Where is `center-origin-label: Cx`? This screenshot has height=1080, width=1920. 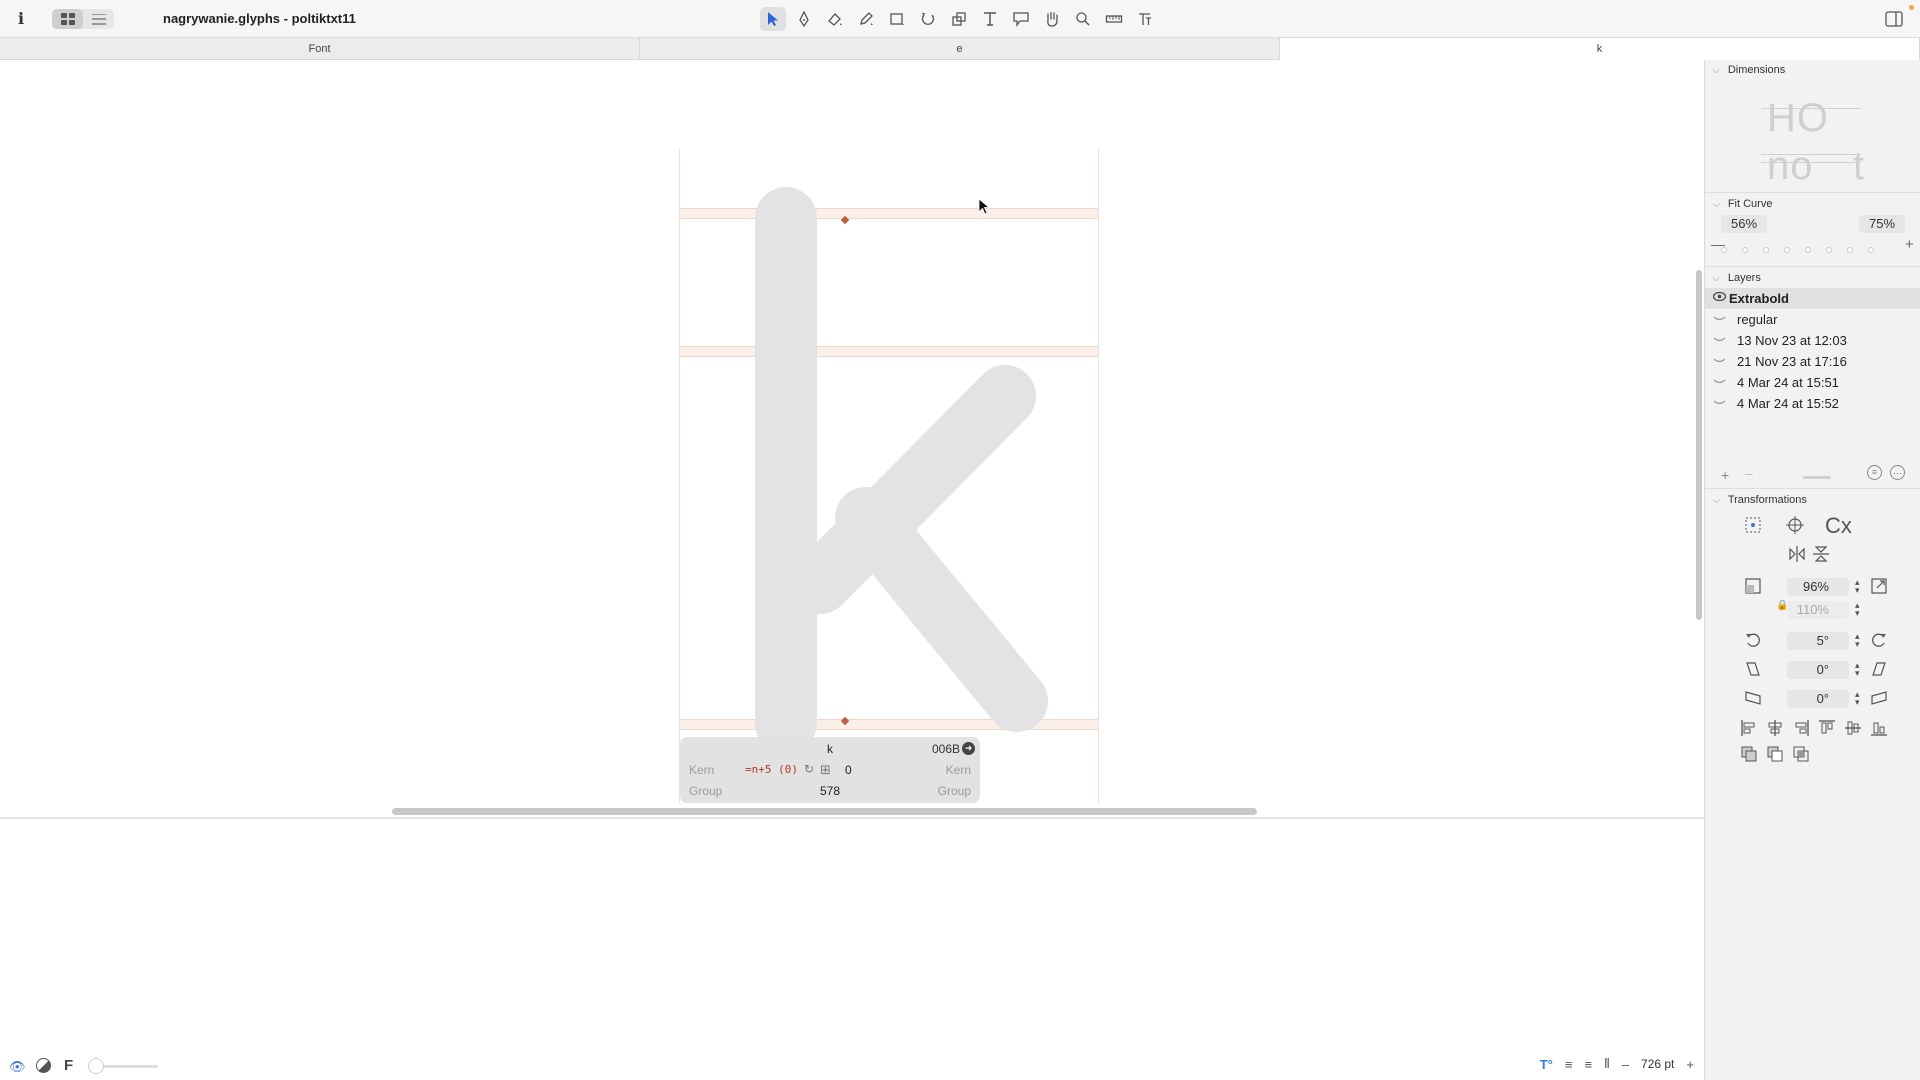 center-origin-label: Cx is located at coordinates (1838, 526).